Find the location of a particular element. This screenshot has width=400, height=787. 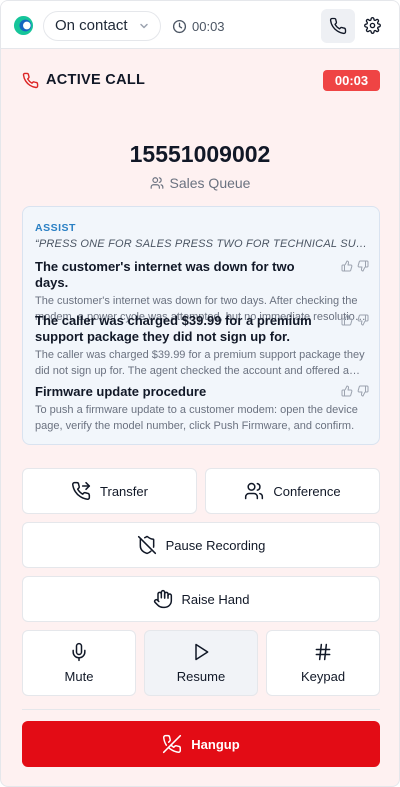

phone-call-icon is located at coordinates (30, 80).